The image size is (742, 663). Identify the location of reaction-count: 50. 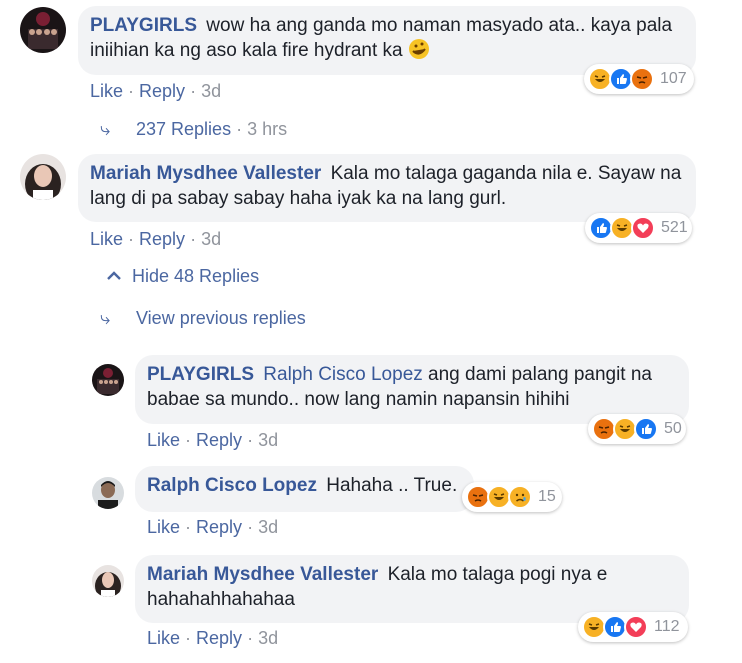
(673, 428).